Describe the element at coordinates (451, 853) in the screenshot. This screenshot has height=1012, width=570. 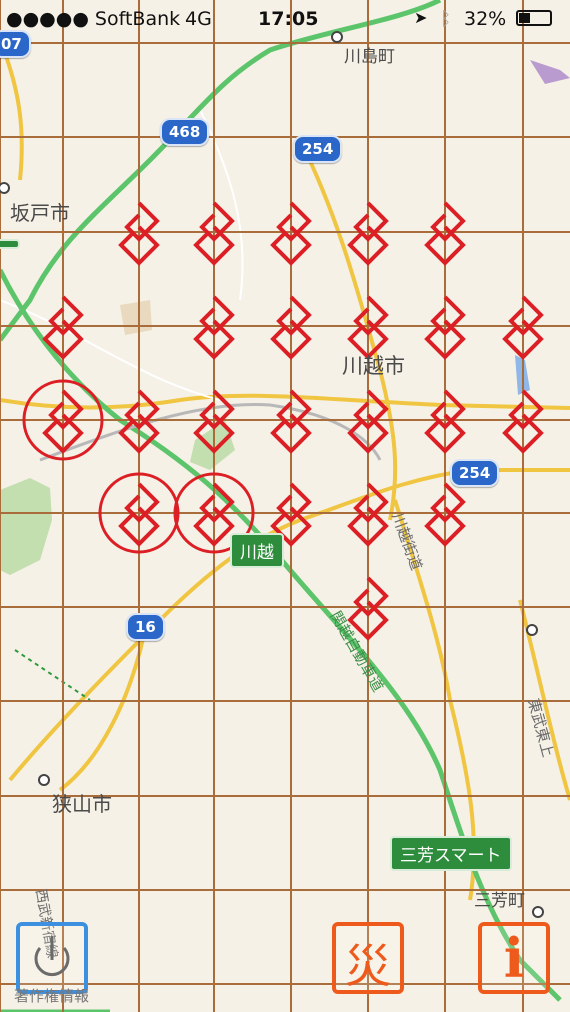
I see `ic-sign-miyoshi-smart: 三芳スマート` at that location.